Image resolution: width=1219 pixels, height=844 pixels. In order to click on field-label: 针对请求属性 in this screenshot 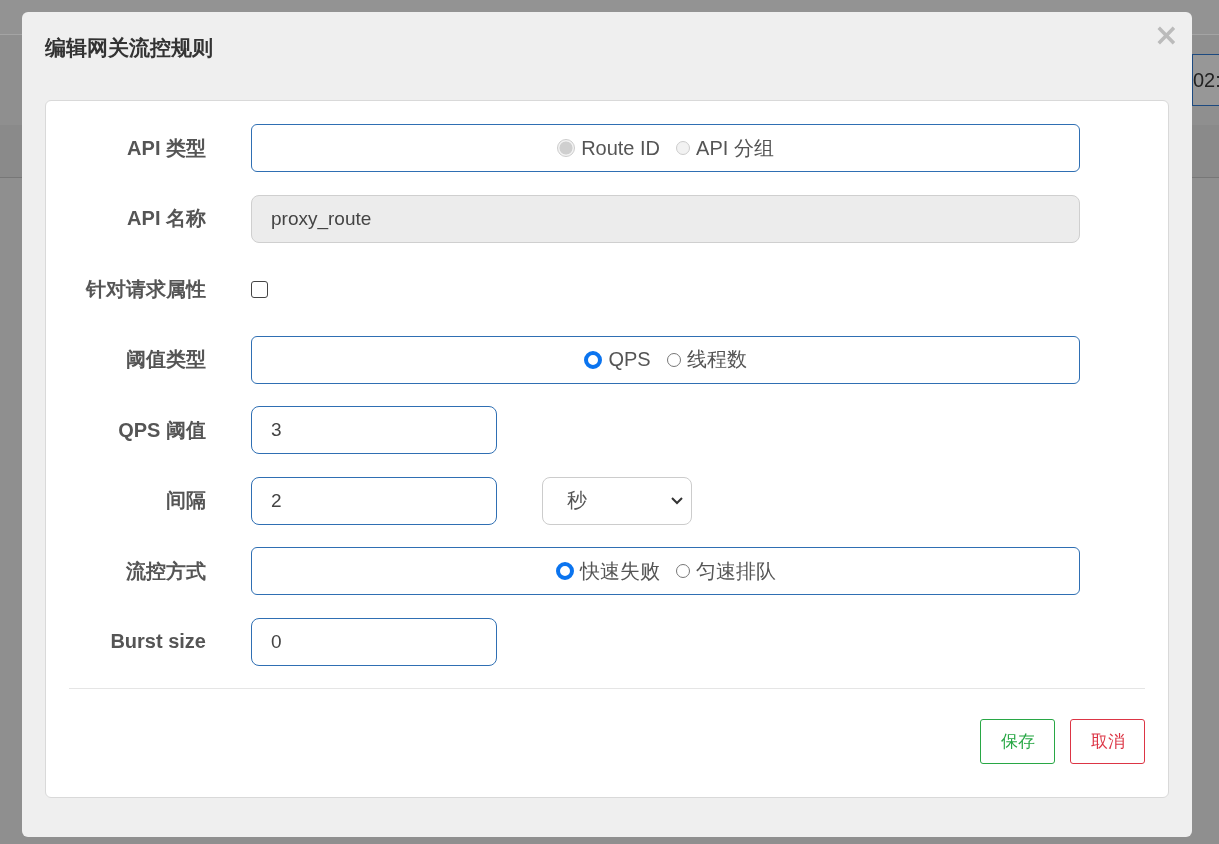, I will do `click(145, 289)`.